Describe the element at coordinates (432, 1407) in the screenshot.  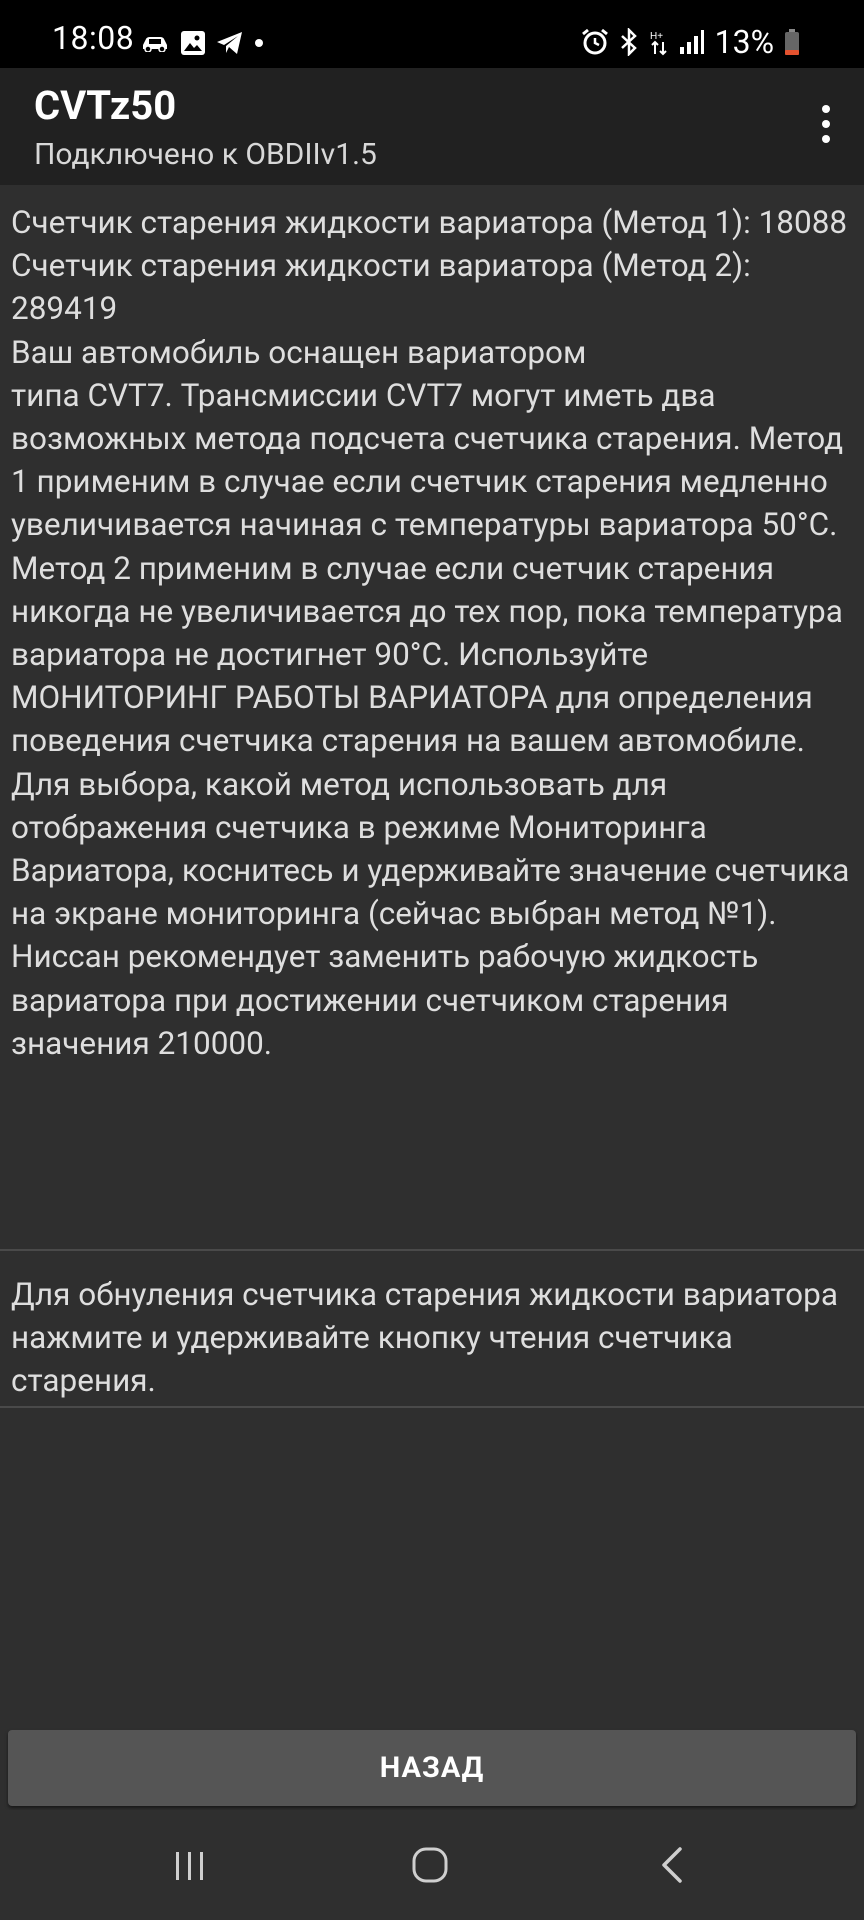
I see `divider` at that location.